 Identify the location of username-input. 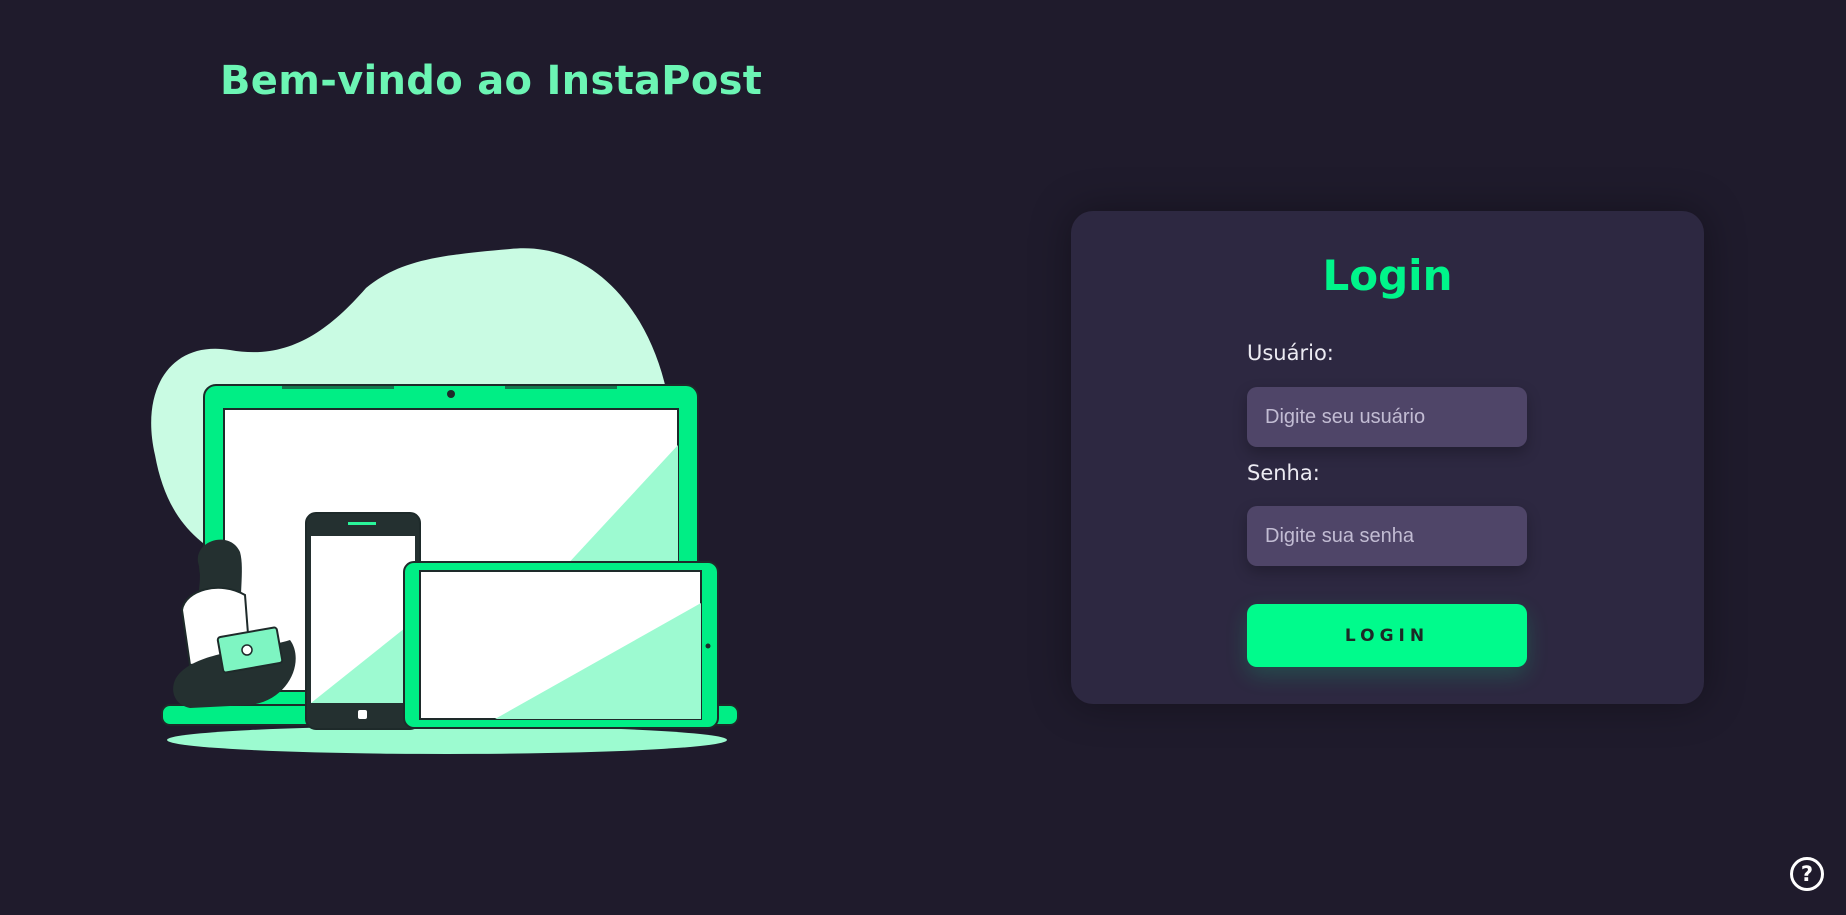
(1387, 417).